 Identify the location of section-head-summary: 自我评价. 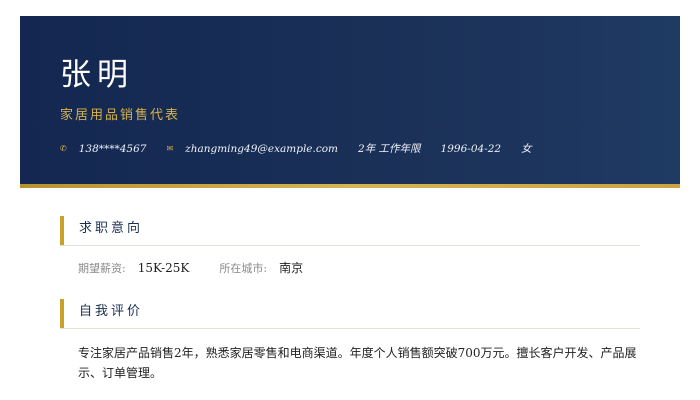
(350, 314).